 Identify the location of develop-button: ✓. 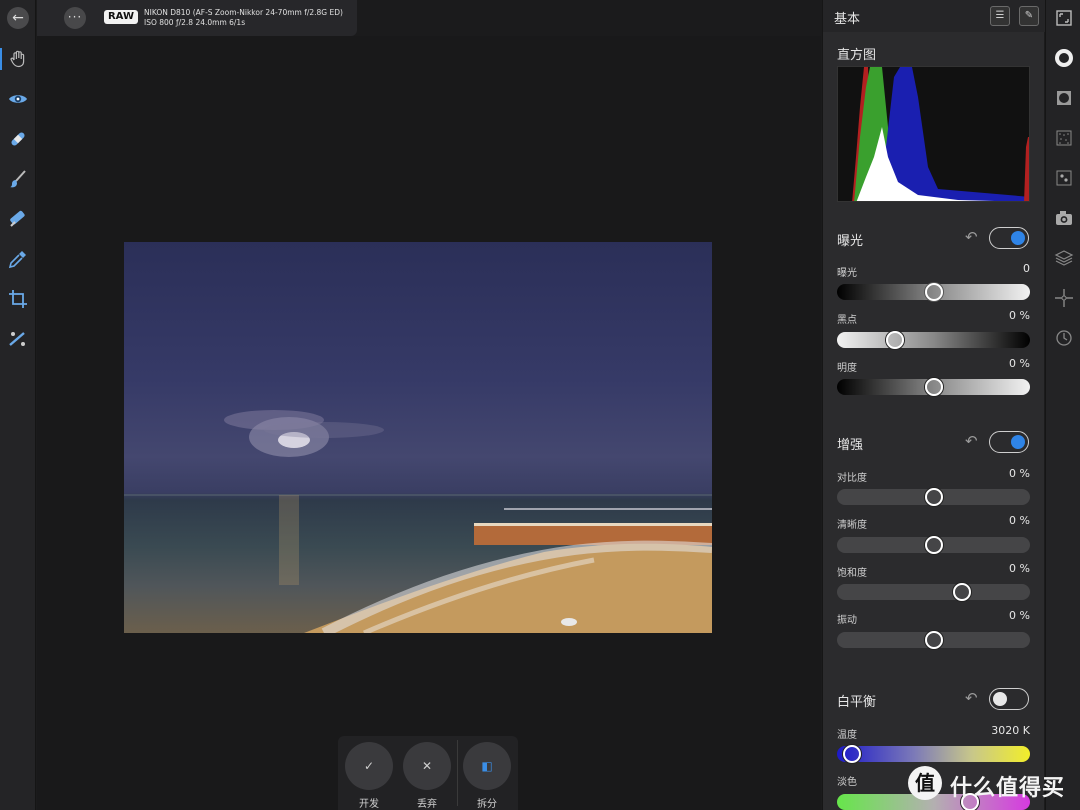
(369, 766).